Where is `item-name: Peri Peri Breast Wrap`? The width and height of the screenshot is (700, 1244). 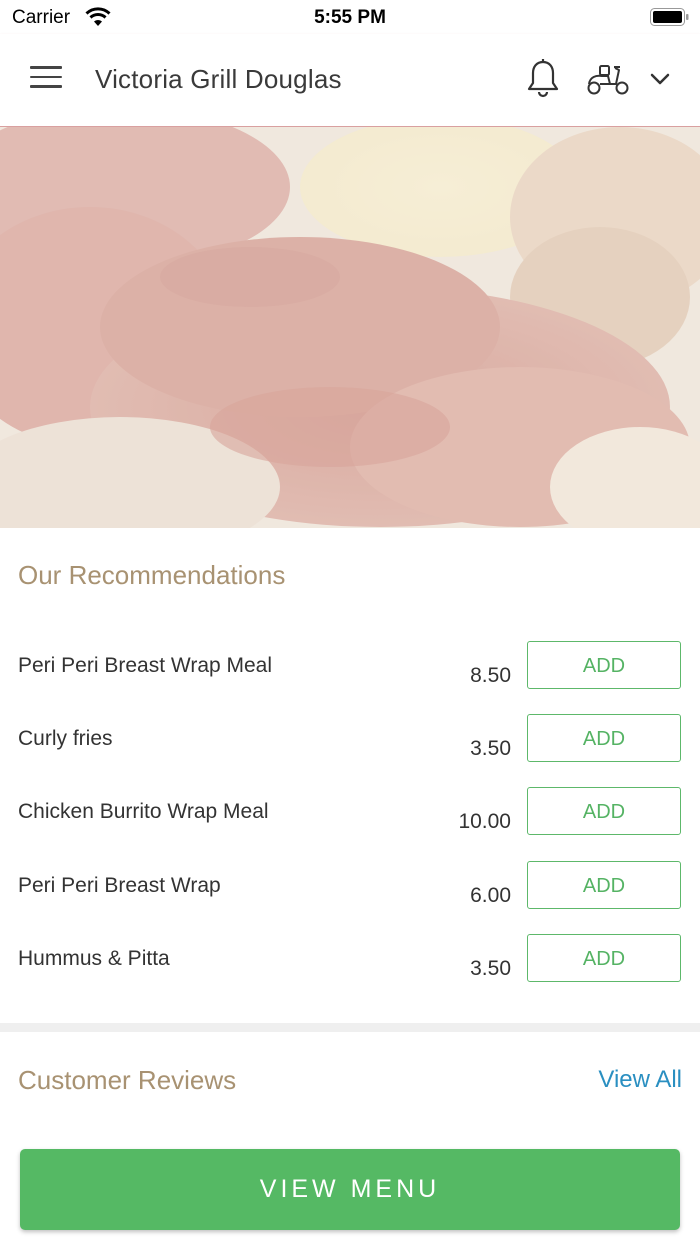 item-name: Peri Peri Breast Wrap is located at coordinates (119, 885).